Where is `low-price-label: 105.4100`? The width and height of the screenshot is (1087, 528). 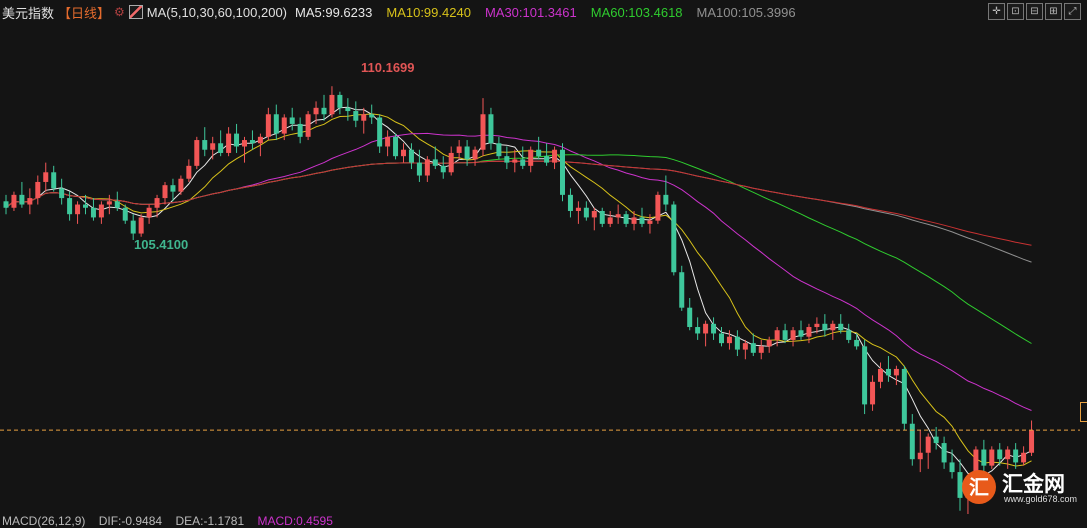 low-price-label: 105.4100 is located at coordinates (161, 244).